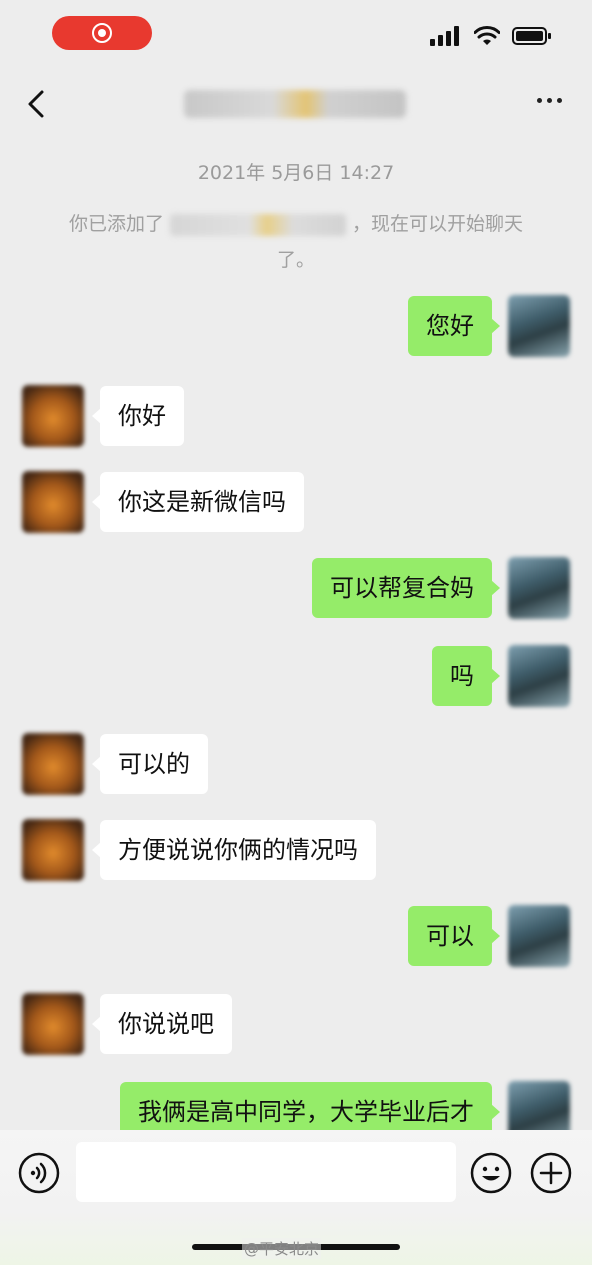 The height and width of the screenshot is (1265, 592). I want to click on contact-message-bubble: 你好, so click(138, 416).